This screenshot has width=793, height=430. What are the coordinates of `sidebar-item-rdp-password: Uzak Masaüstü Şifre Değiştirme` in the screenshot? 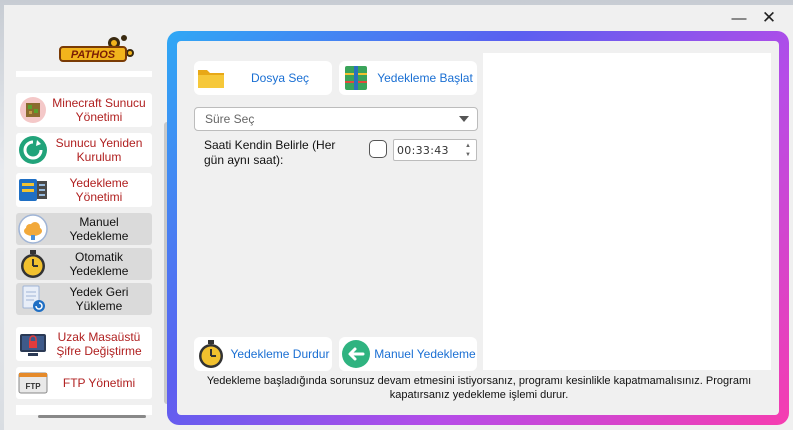 It's located at (84, 344).